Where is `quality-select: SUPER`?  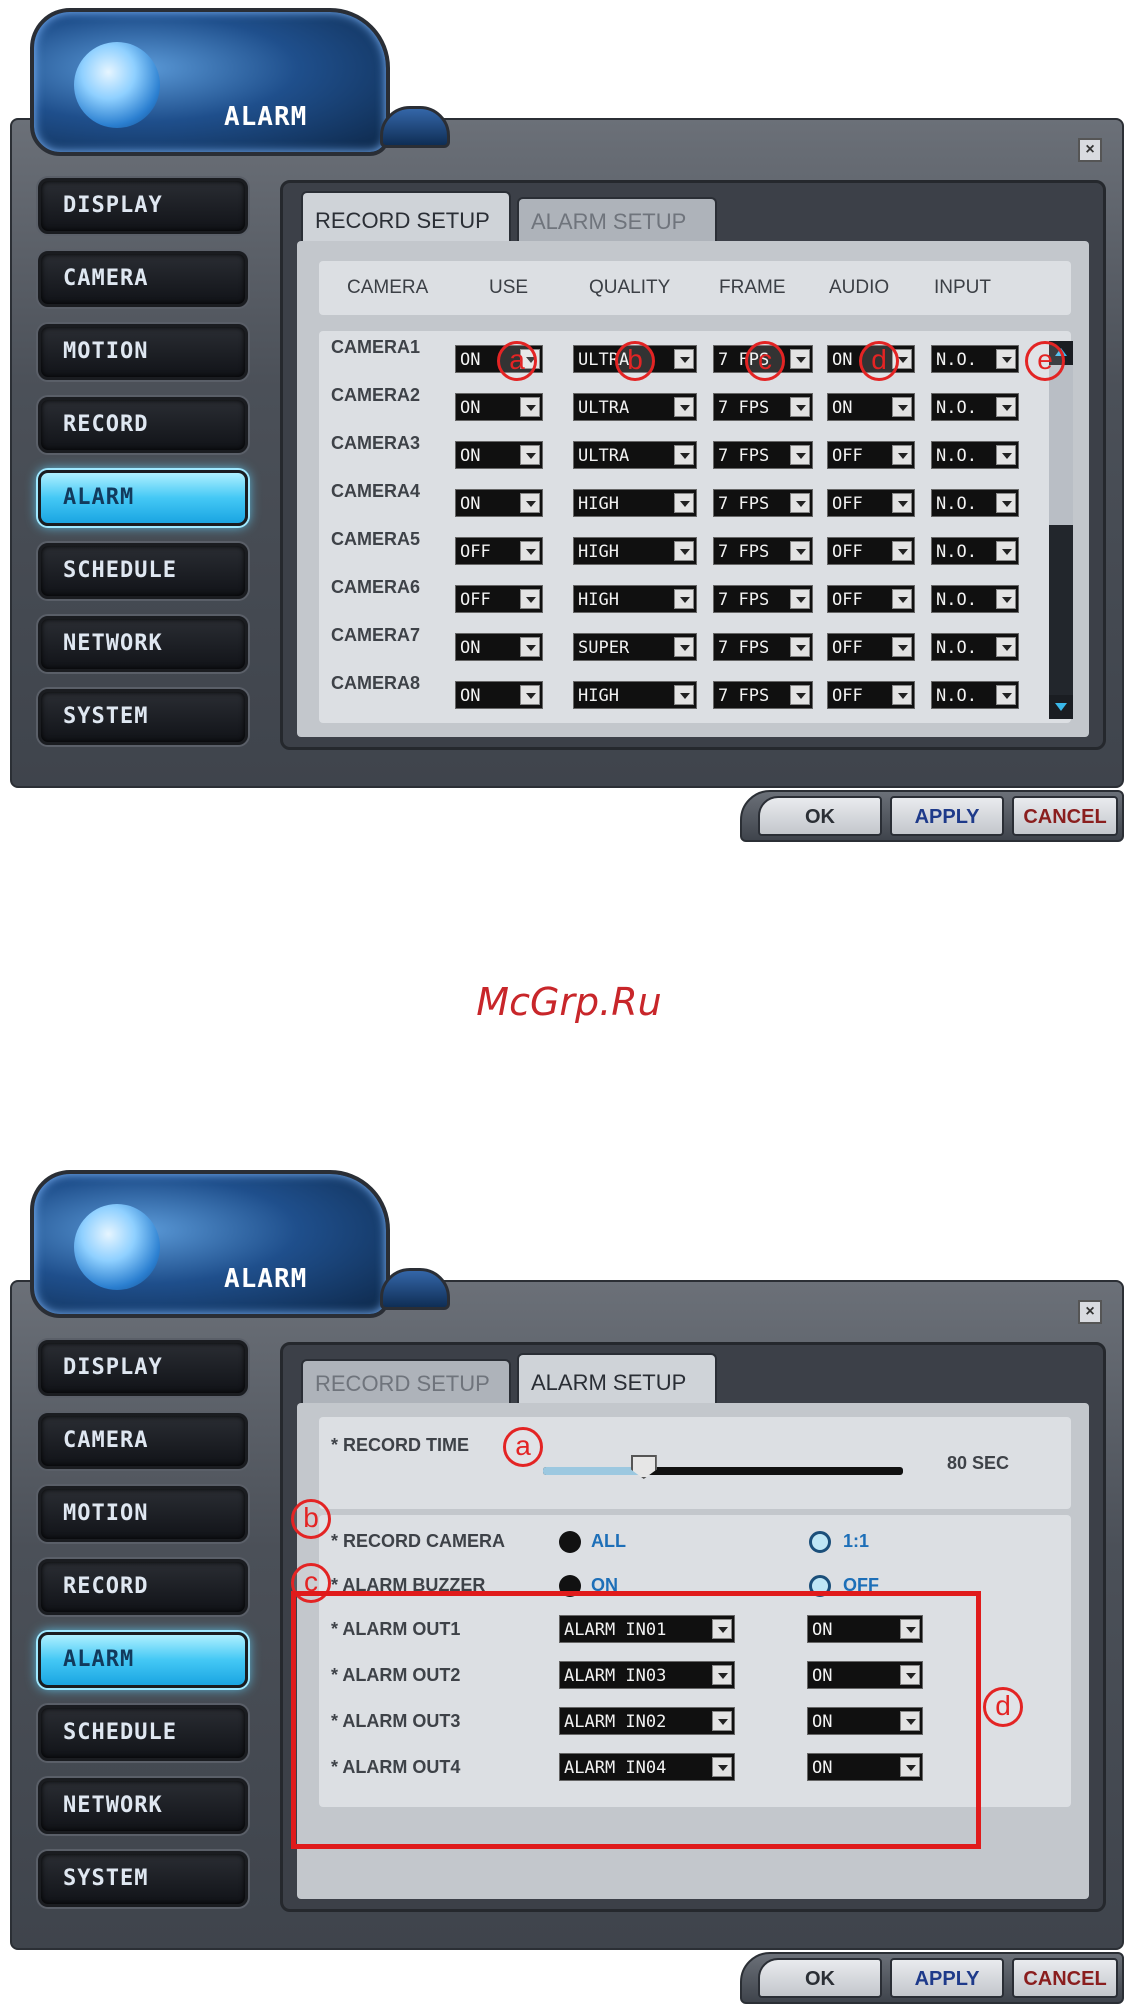 quality-select: SUPER is located at coordinates (635, 647).